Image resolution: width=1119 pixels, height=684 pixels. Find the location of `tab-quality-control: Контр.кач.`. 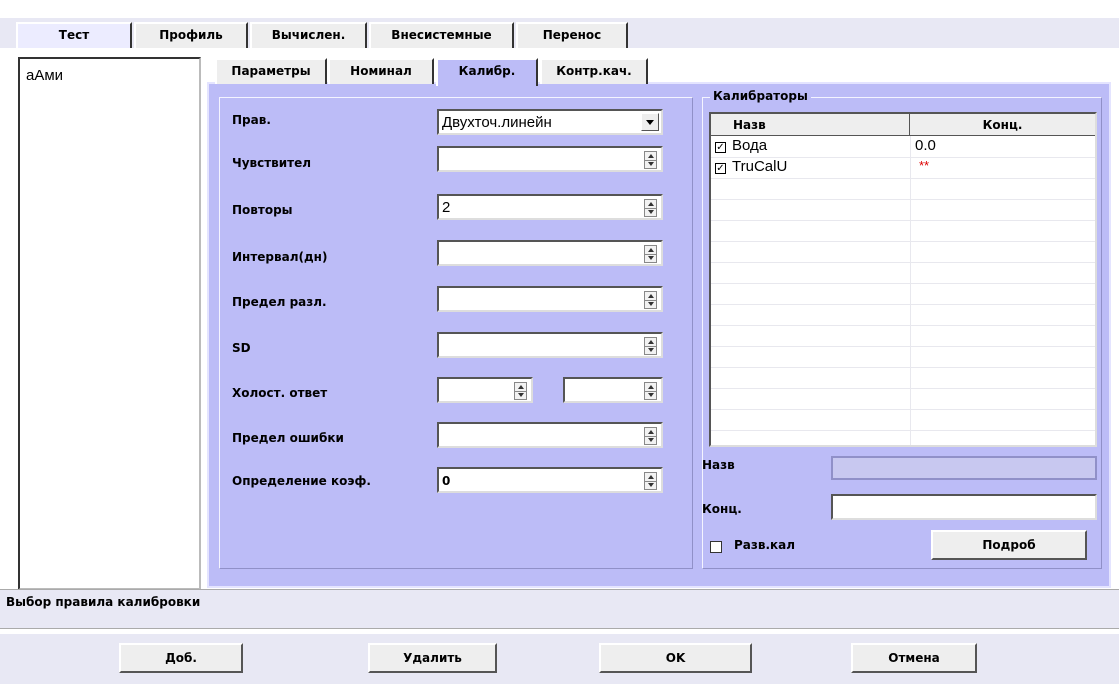

tab-quality-control: Контр.кач. is located at coordinates (594, 71).